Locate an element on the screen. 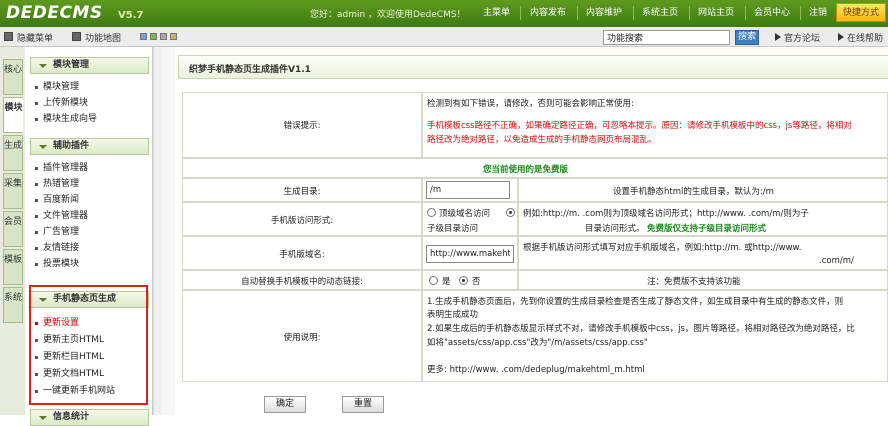  quick-access-button: 快捷方式 is located at coordinates (861, 12).